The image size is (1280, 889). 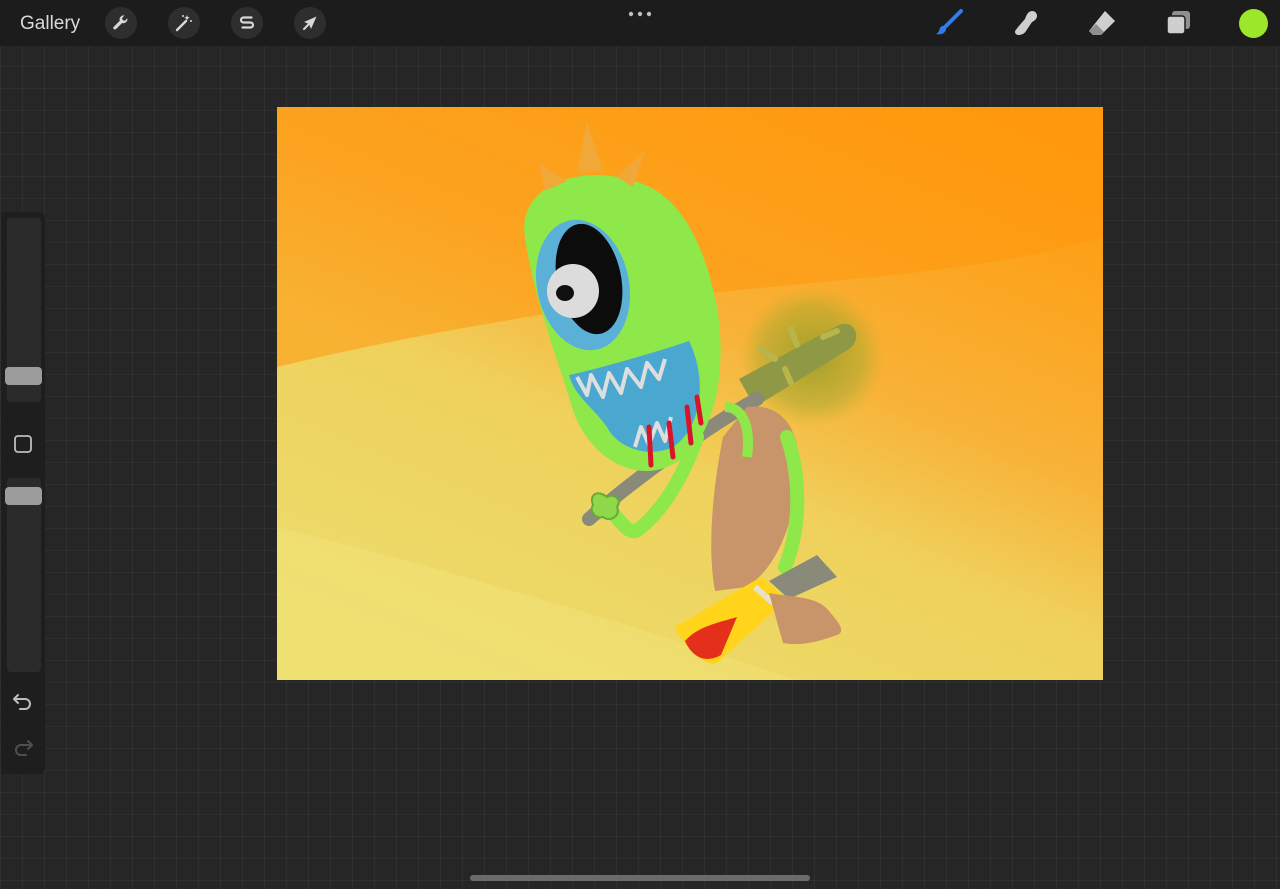 I want to click on color-picker-button, so click(x=1253, y=23).